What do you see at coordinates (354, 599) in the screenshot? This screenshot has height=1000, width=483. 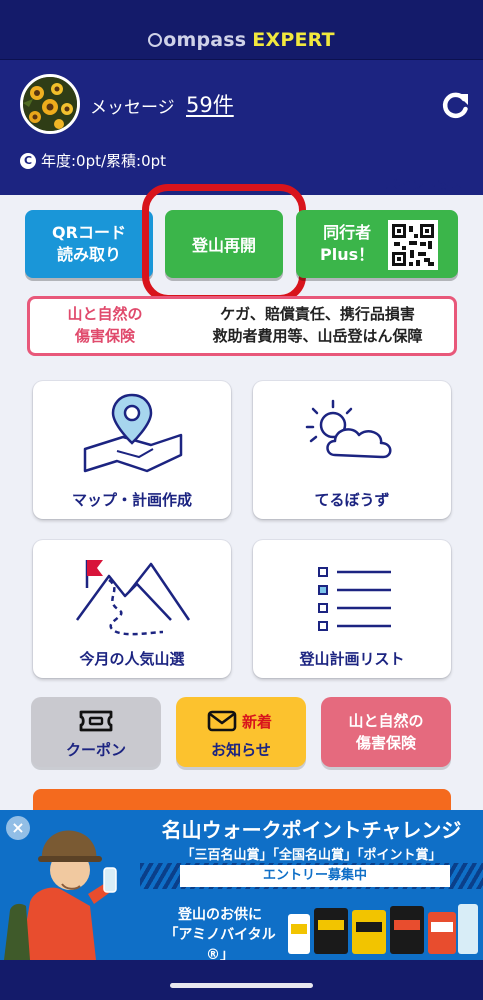 I see `checklist-icon` at bounding box center [354, 599].